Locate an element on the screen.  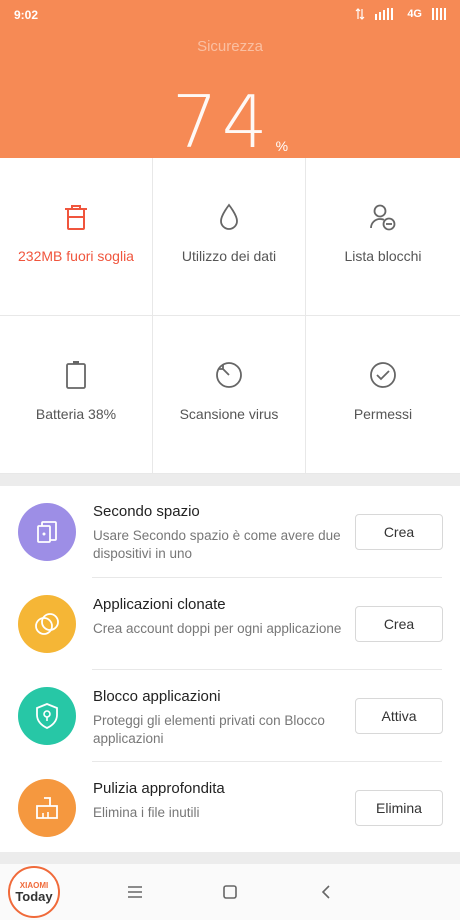
system-nav-bar is located at coordinates (230, 892).